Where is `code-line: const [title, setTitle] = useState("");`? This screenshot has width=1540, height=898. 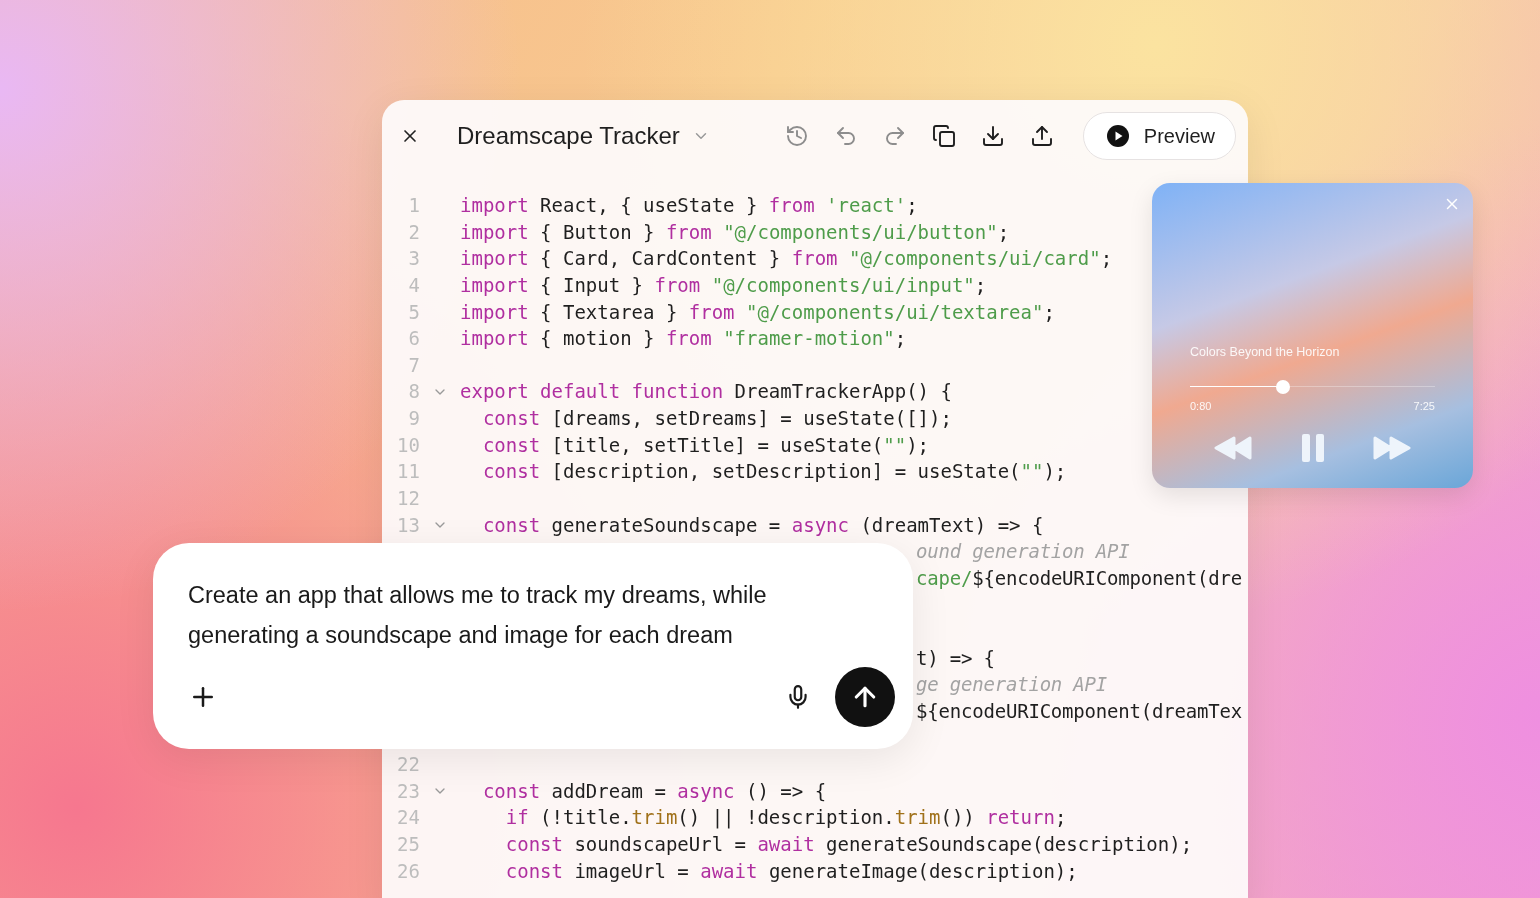 code-line: const [title, setTitle] = useState(""); is located at coordinates (705, 445).